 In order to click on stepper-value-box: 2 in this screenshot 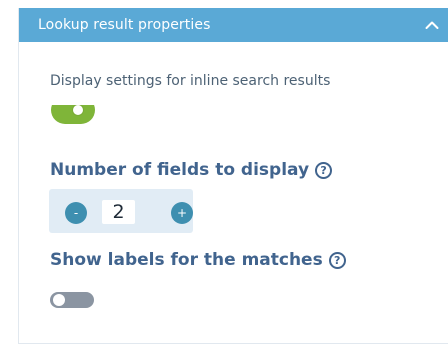, I will do `click(118, 212)`.